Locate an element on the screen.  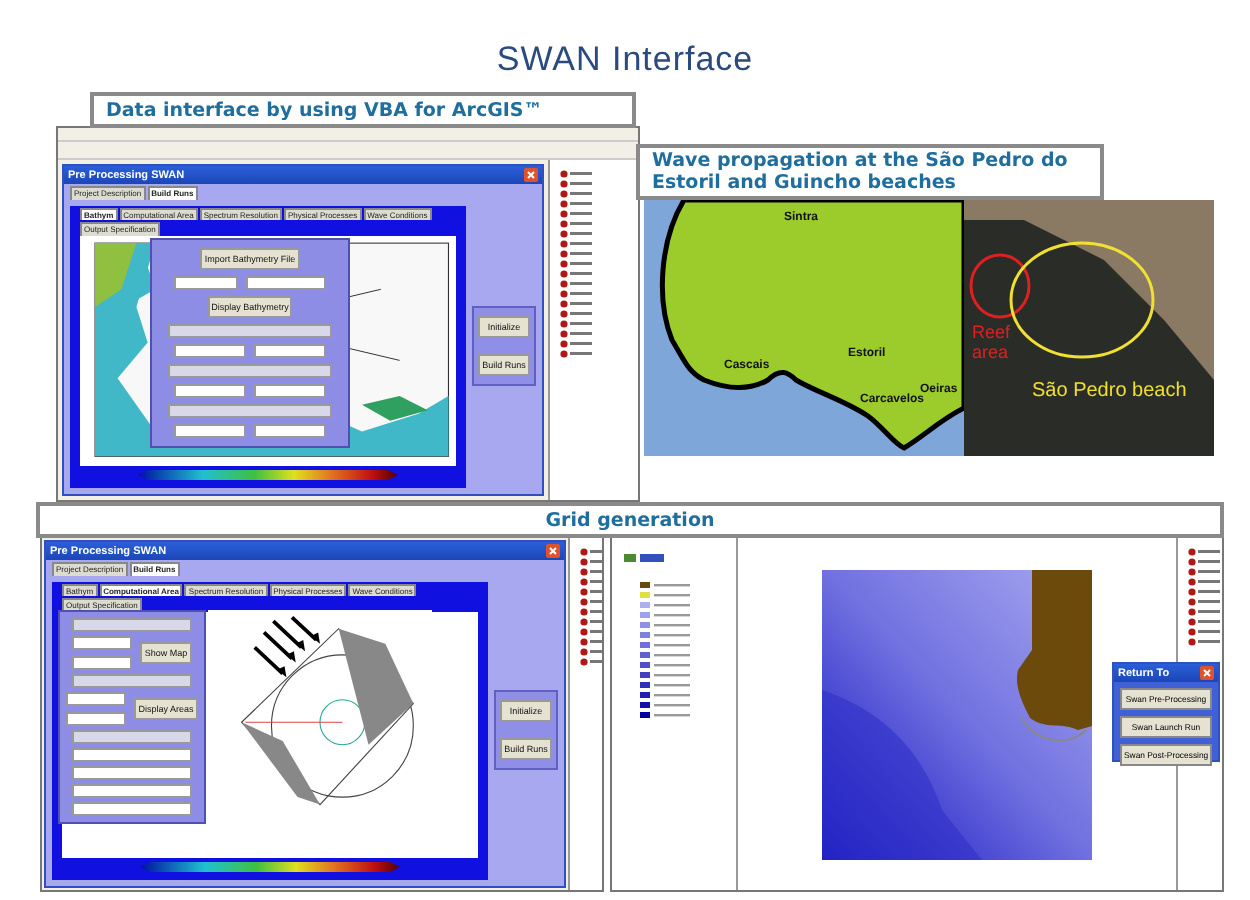
reef-circle-icon is located at coordinates (1000, 286).